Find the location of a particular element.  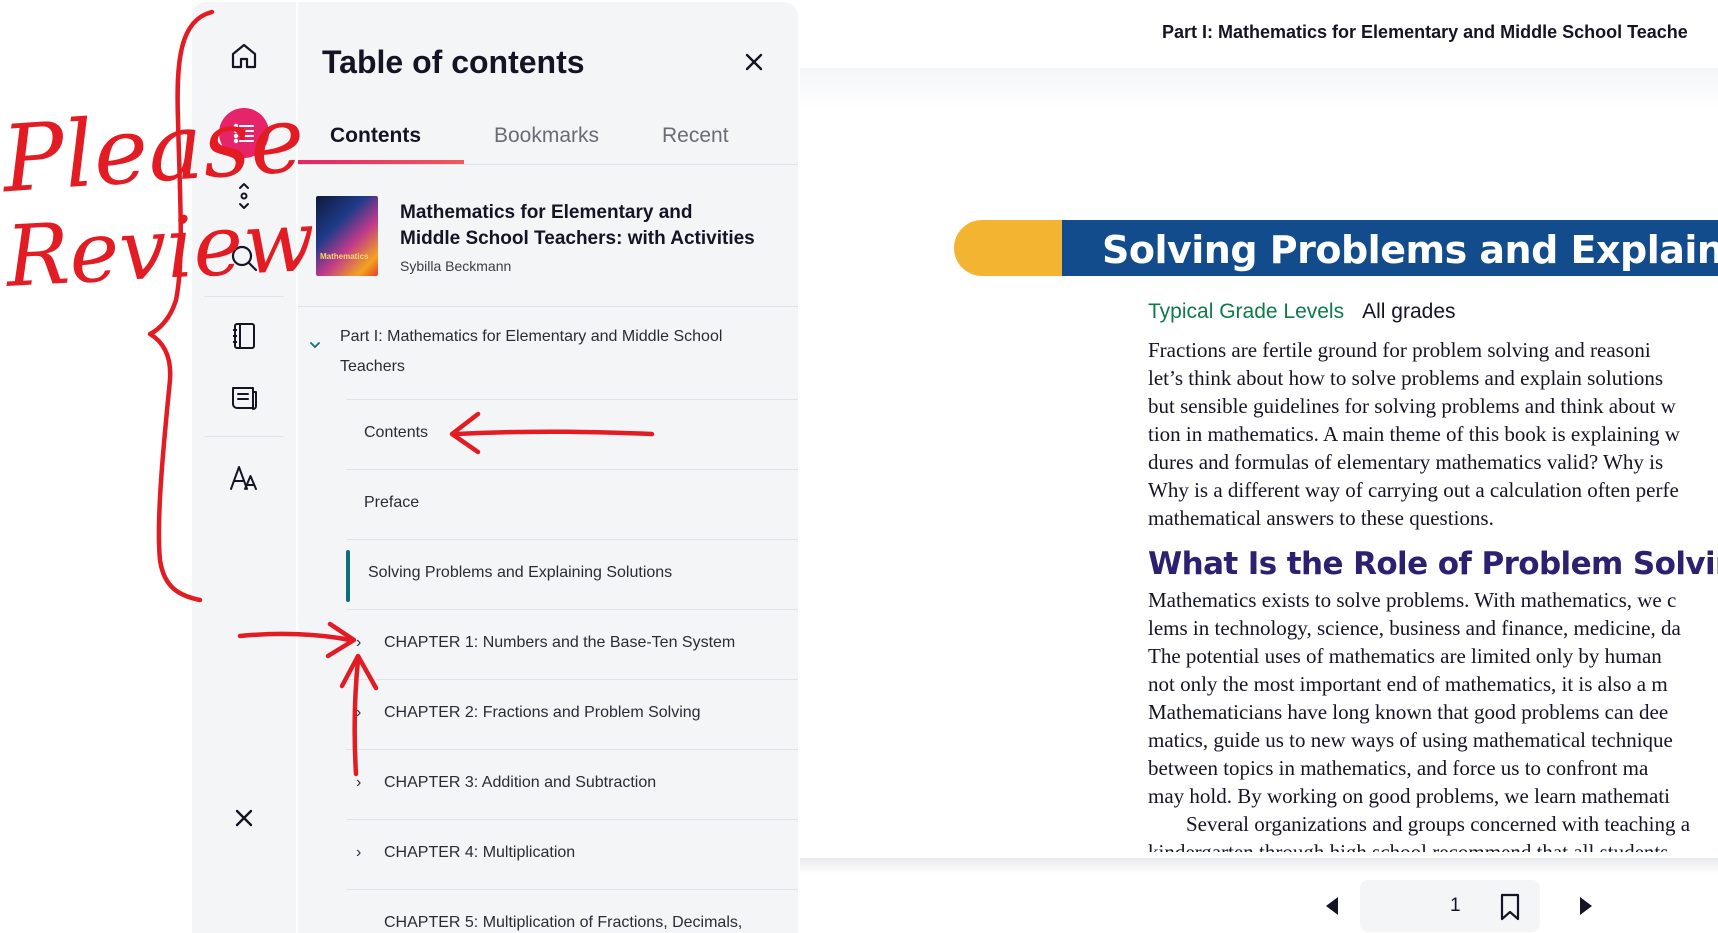

search-button is located at coordinates (244, 258).